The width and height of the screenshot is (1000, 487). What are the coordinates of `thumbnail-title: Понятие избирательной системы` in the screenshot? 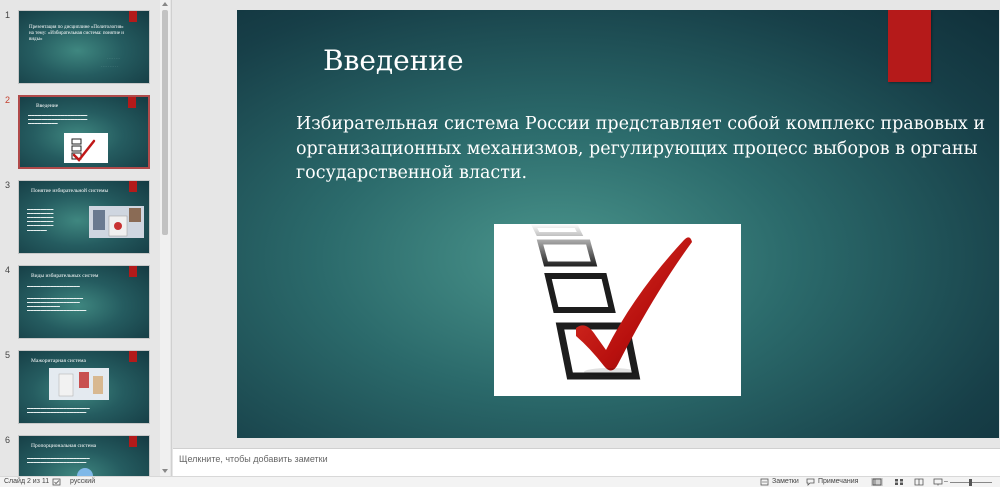 It's located at (70, 191).